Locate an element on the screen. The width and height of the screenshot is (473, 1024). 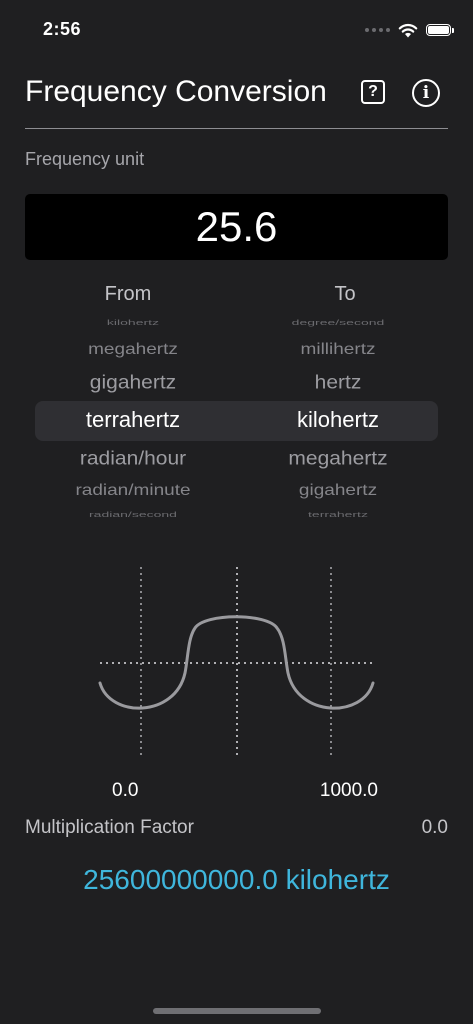
status-icons is located at coordinates (409, 30).